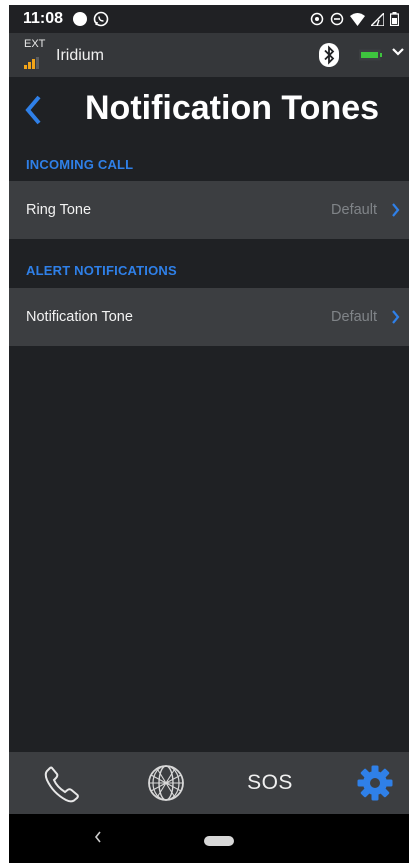 The width and height of the screenshot is (417, 863). I want to click on back-button, so click(40, 113).